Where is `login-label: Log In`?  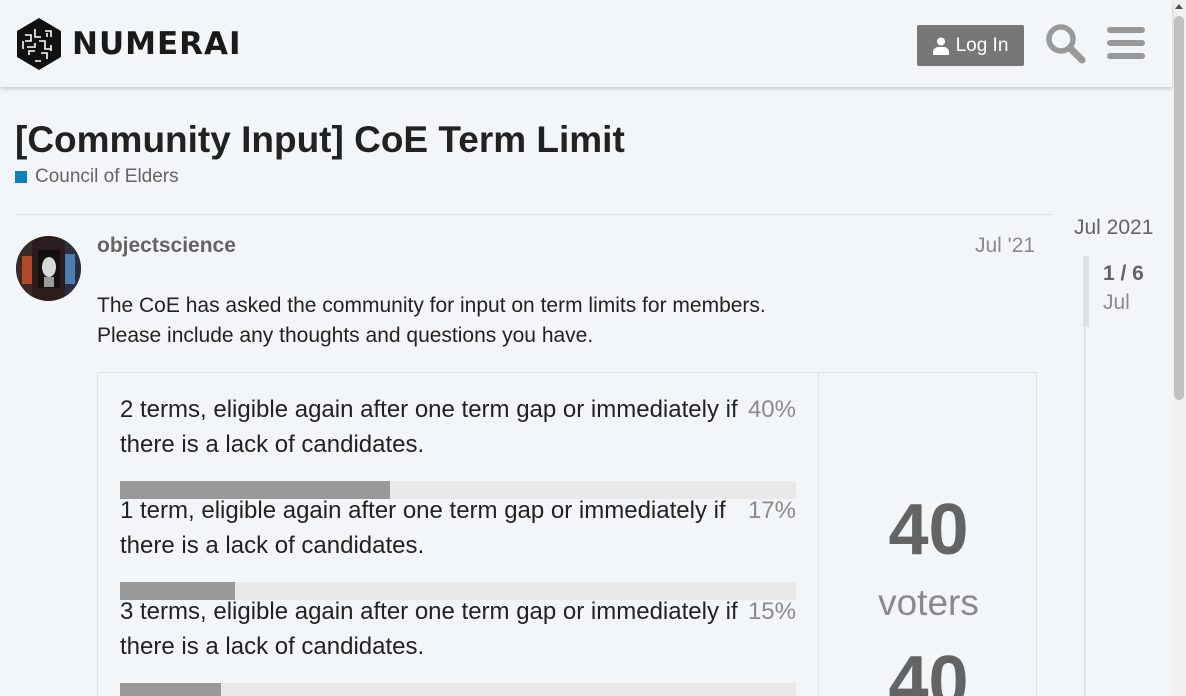
login-label: Log In is located at coordinates (982, 45).